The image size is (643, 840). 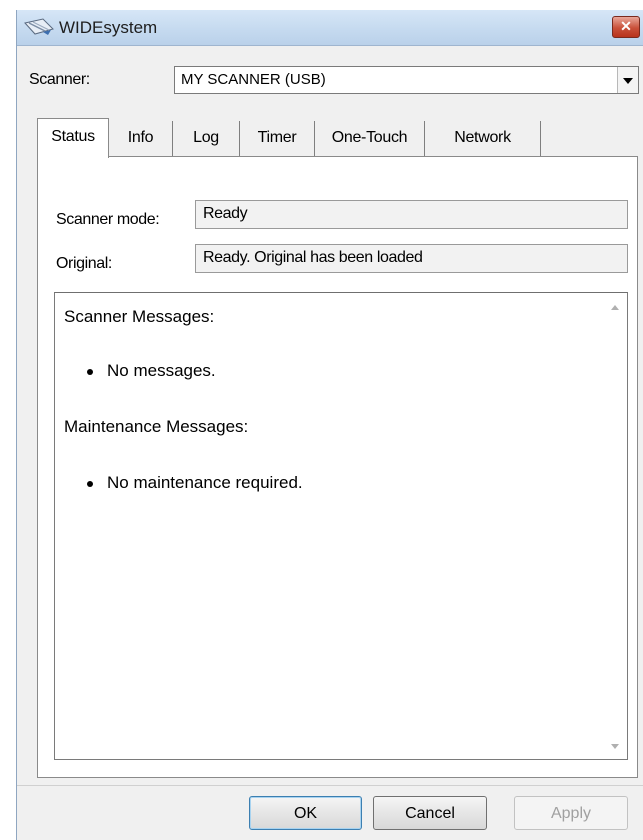 I want to click on close-icon: ✕, so click(x=626, y=26).